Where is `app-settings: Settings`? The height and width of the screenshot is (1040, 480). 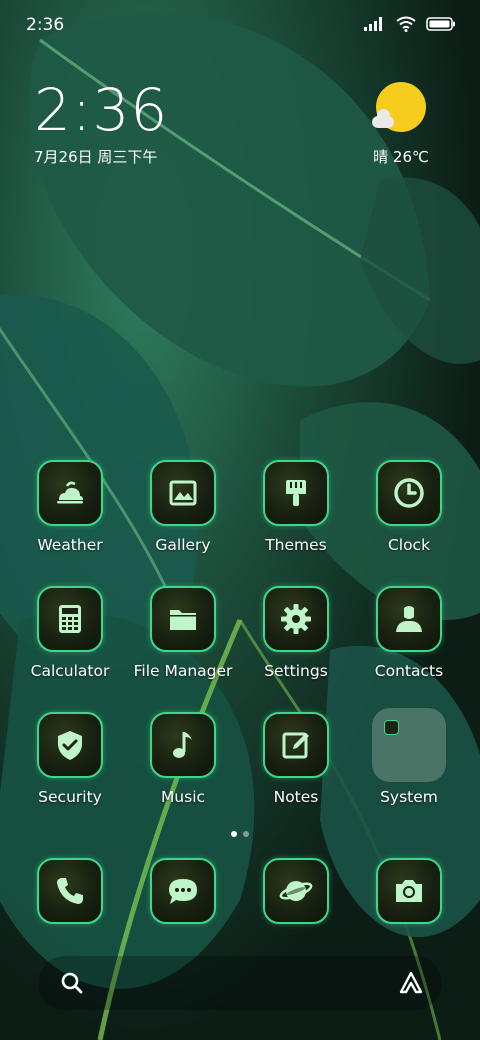 app-settings: Settings is located at coordinates (296, 633).